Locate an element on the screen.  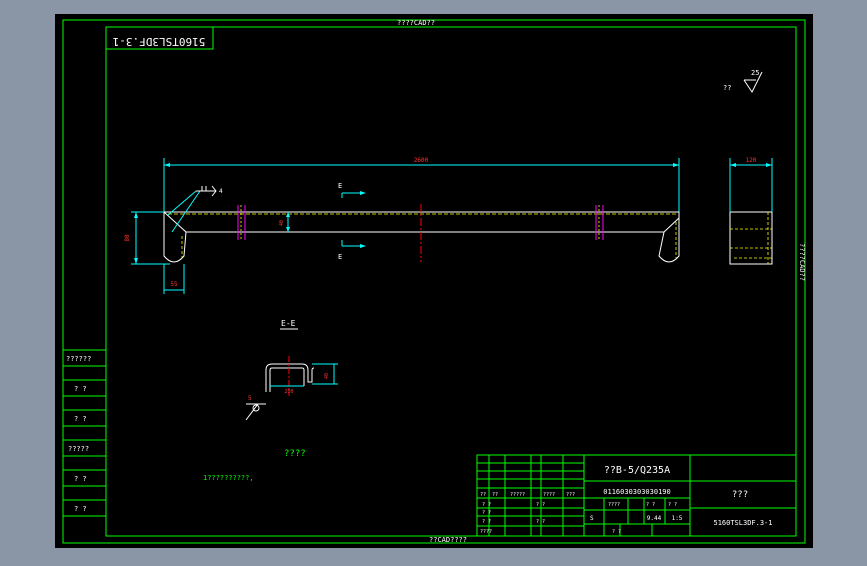
tb-stage: S is located at coordinates (592, 518).